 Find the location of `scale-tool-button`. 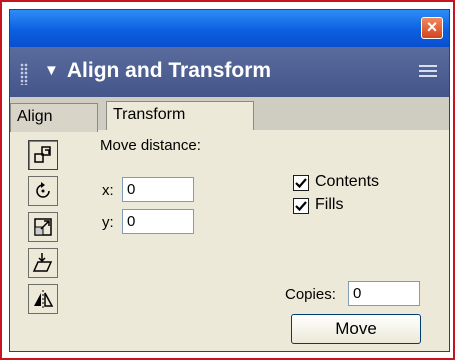

scale-tool-button is located at coordinates (43, 227).